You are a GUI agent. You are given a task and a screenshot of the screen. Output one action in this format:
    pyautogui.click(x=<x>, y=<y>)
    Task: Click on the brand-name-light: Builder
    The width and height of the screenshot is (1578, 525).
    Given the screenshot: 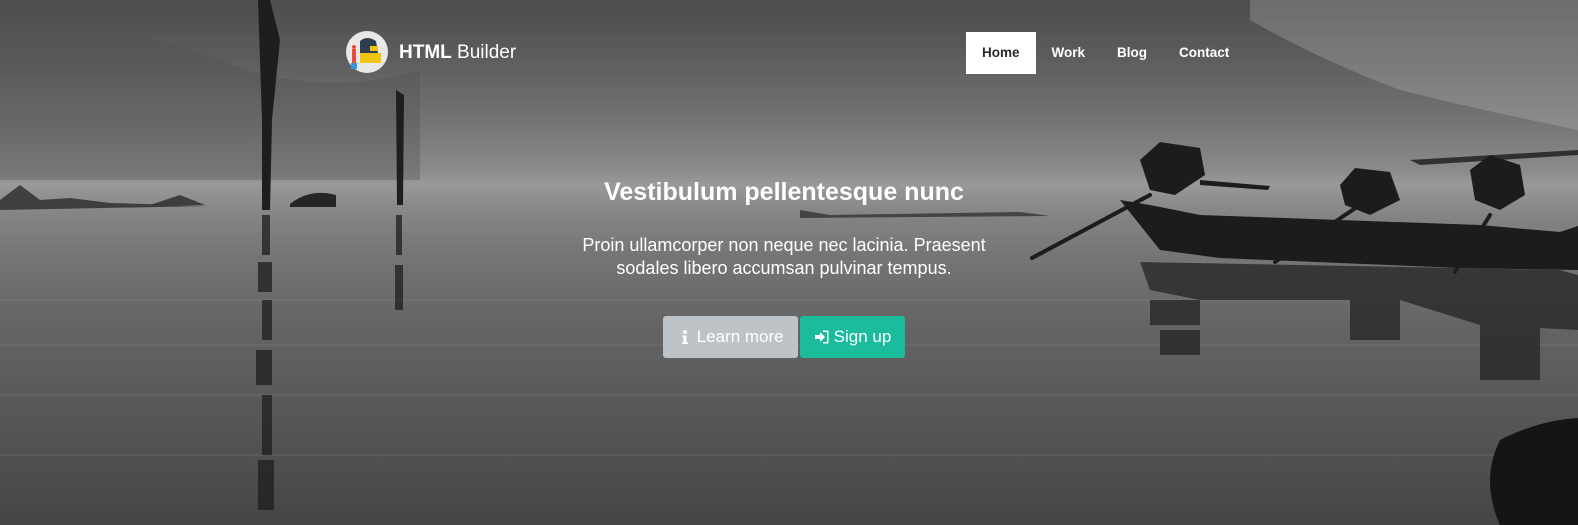 What is the action you would take?
    pyautogui.click(x=484, y=52)
    